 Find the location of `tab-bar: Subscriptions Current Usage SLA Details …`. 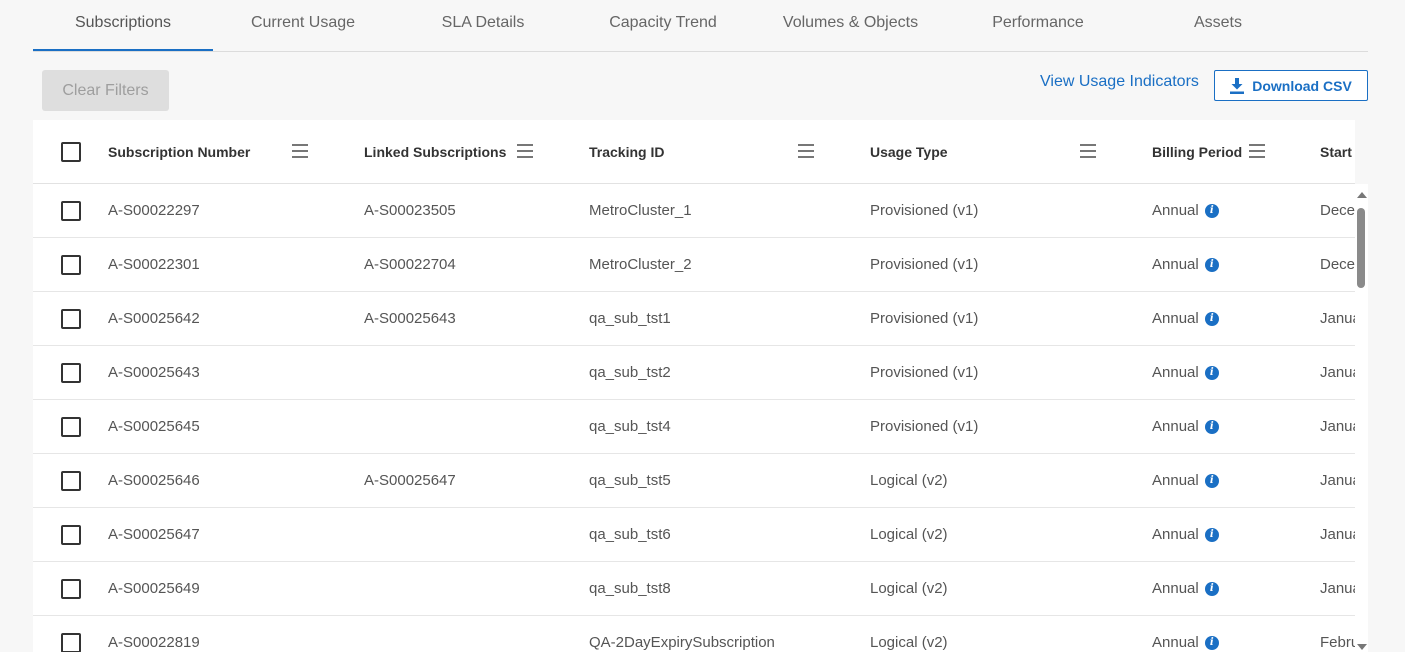

tab-bar: Subscriptions Current Usage SLA Details … is located at coordinates (700, 26).